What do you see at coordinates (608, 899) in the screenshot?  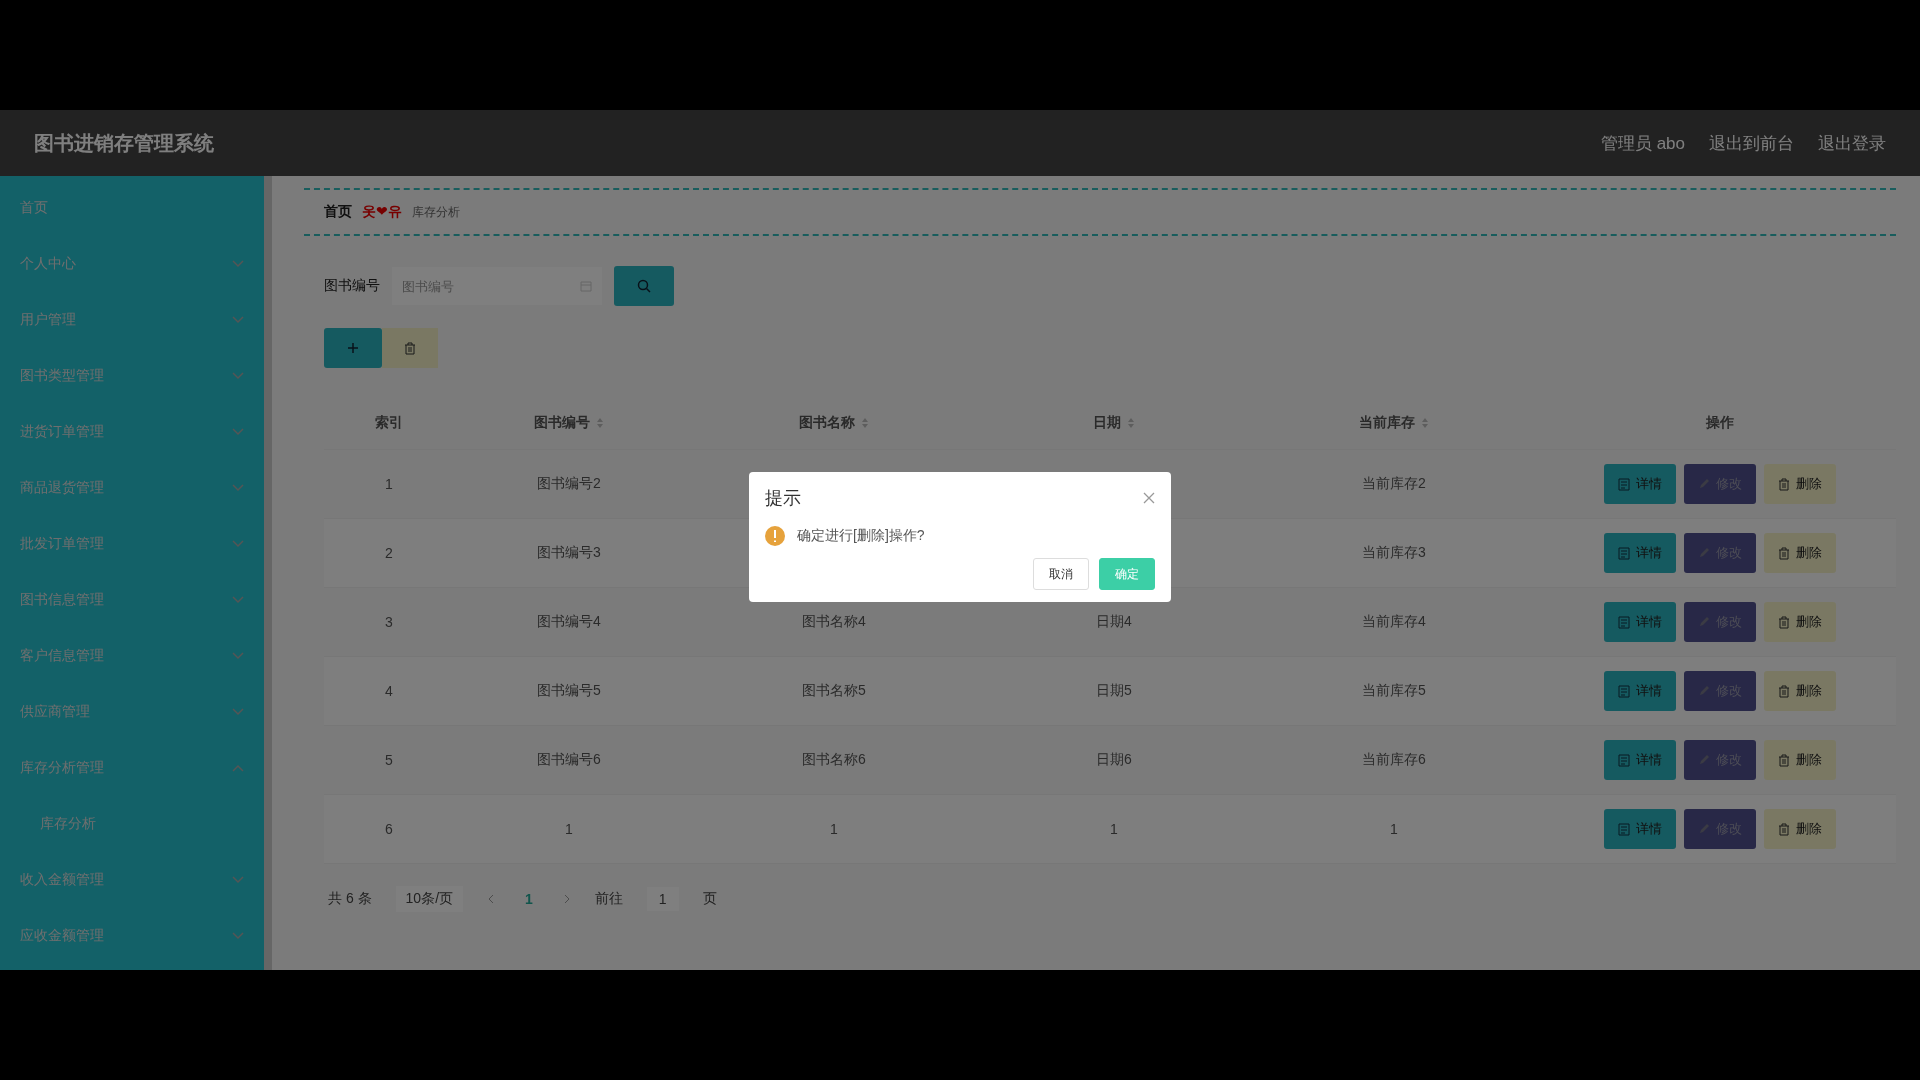 I see `goto-label: 前往` at bounding box center [608, 899].